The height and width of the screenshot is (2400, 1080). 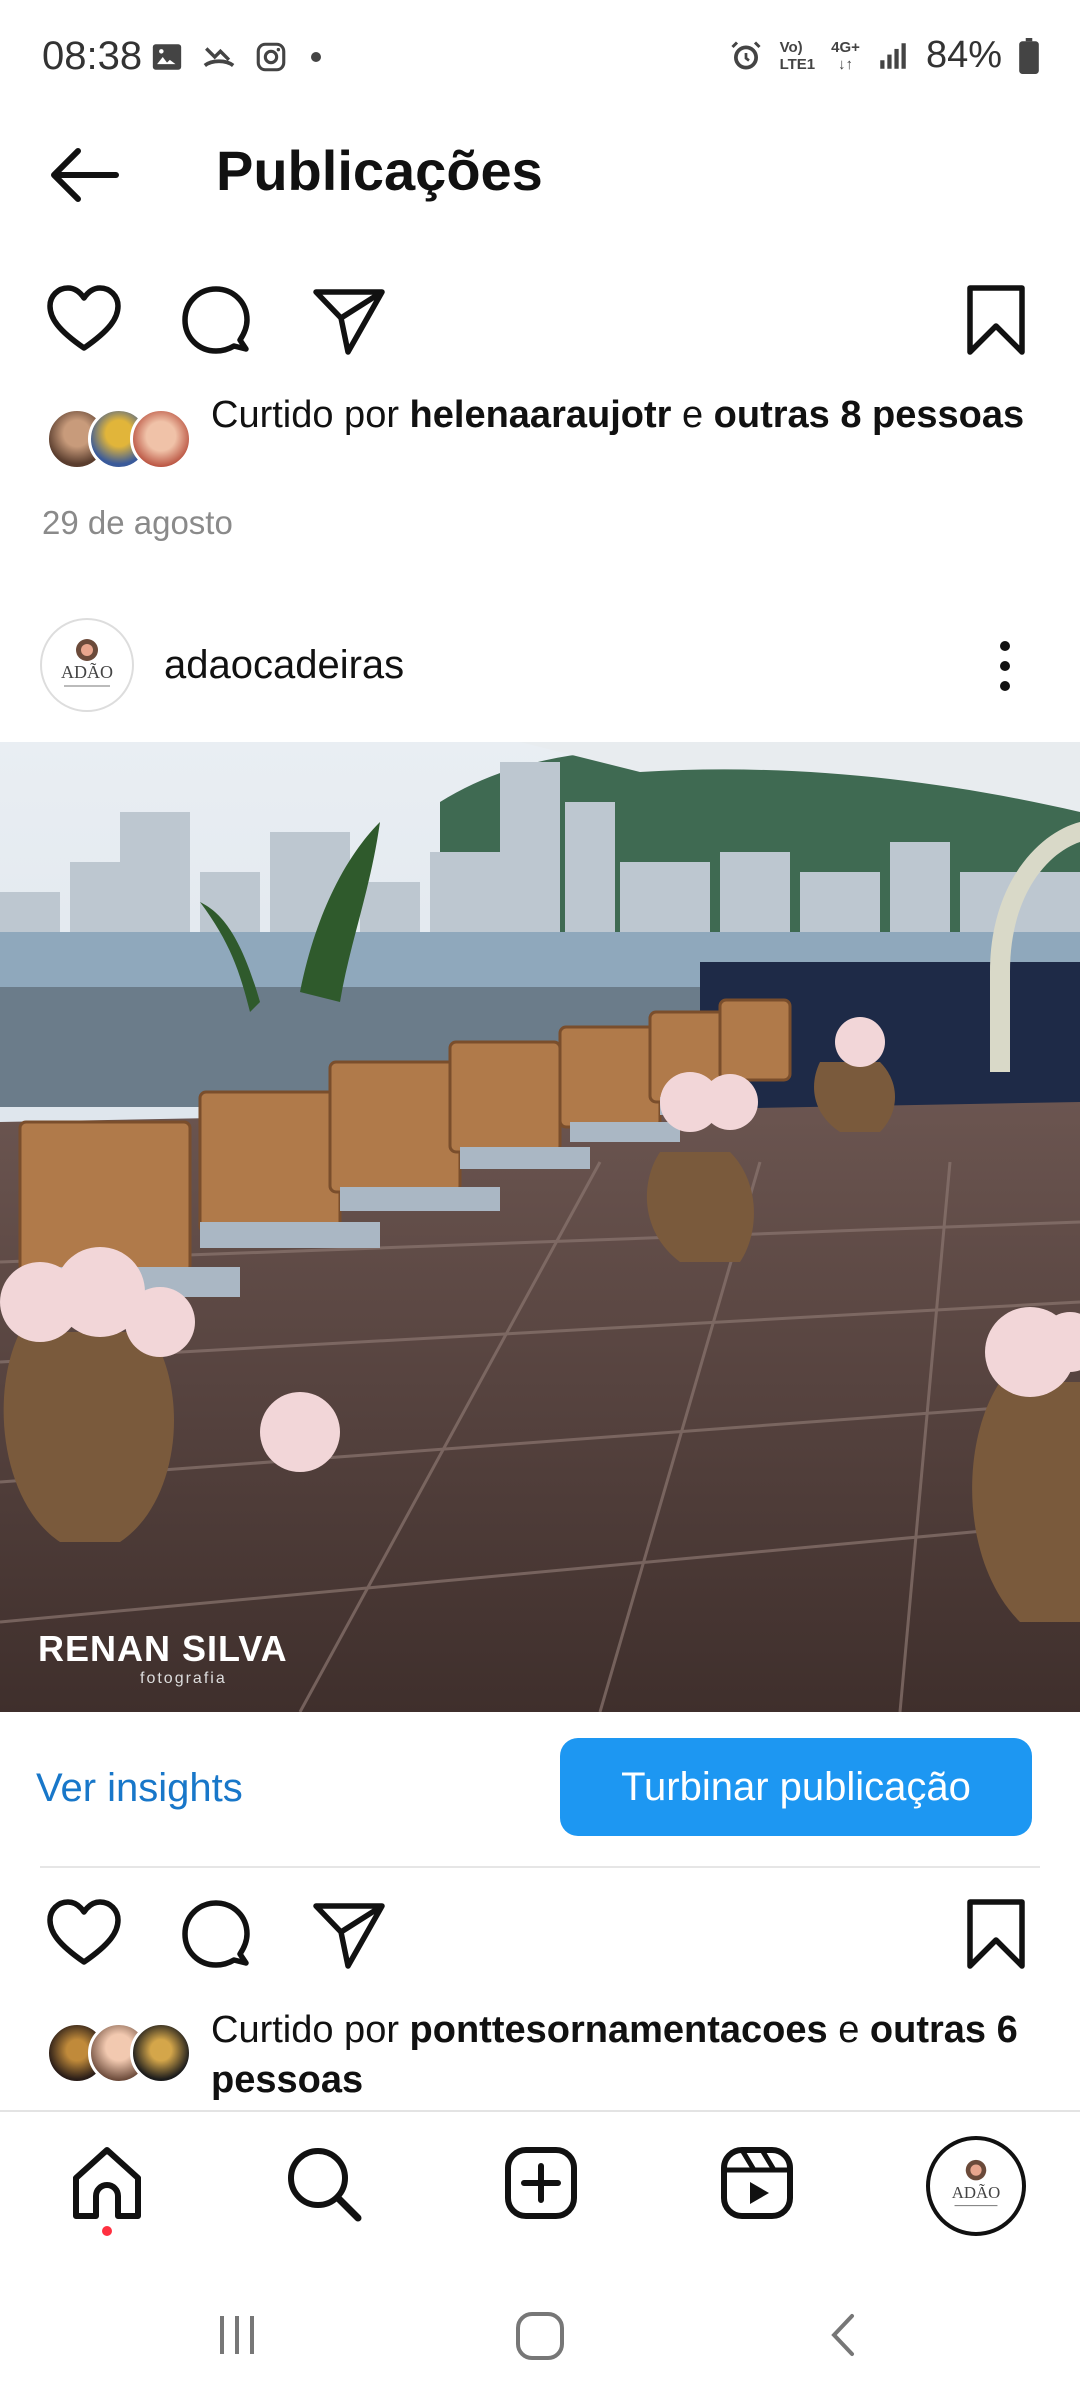 I want to click on system-navigation-bar, so click(x=540, y=2335).